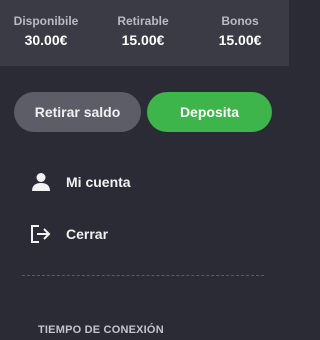  I want to click on user-icon, so click(41, 182).